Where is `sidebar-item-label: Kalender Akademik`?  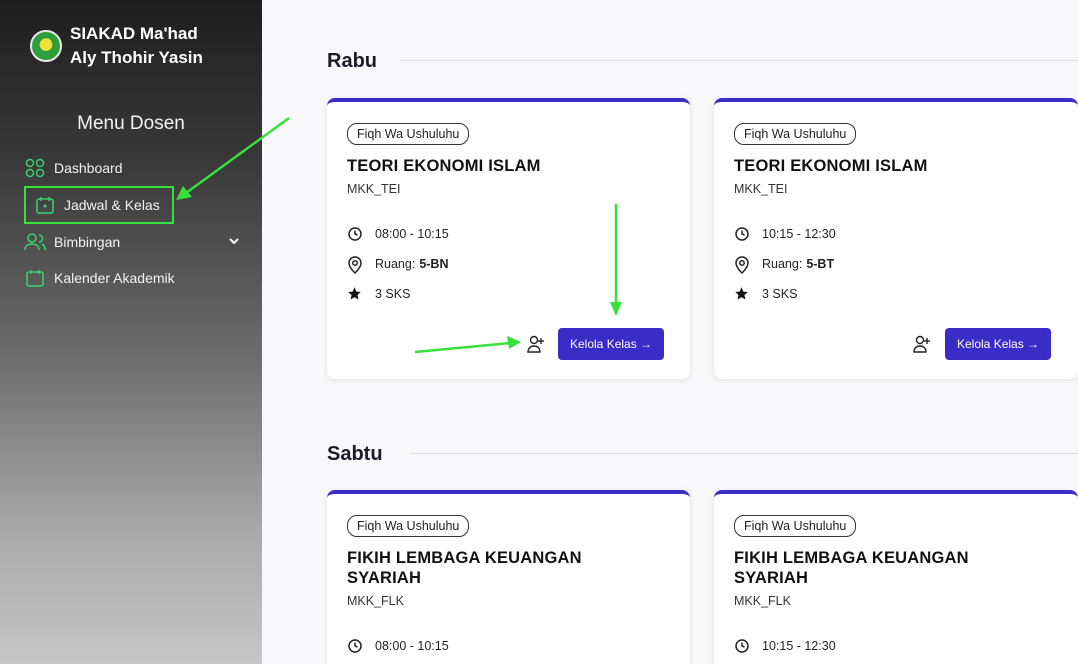 sidebar-item-label: Kalender Akademik is located at coordinates (114, 278).